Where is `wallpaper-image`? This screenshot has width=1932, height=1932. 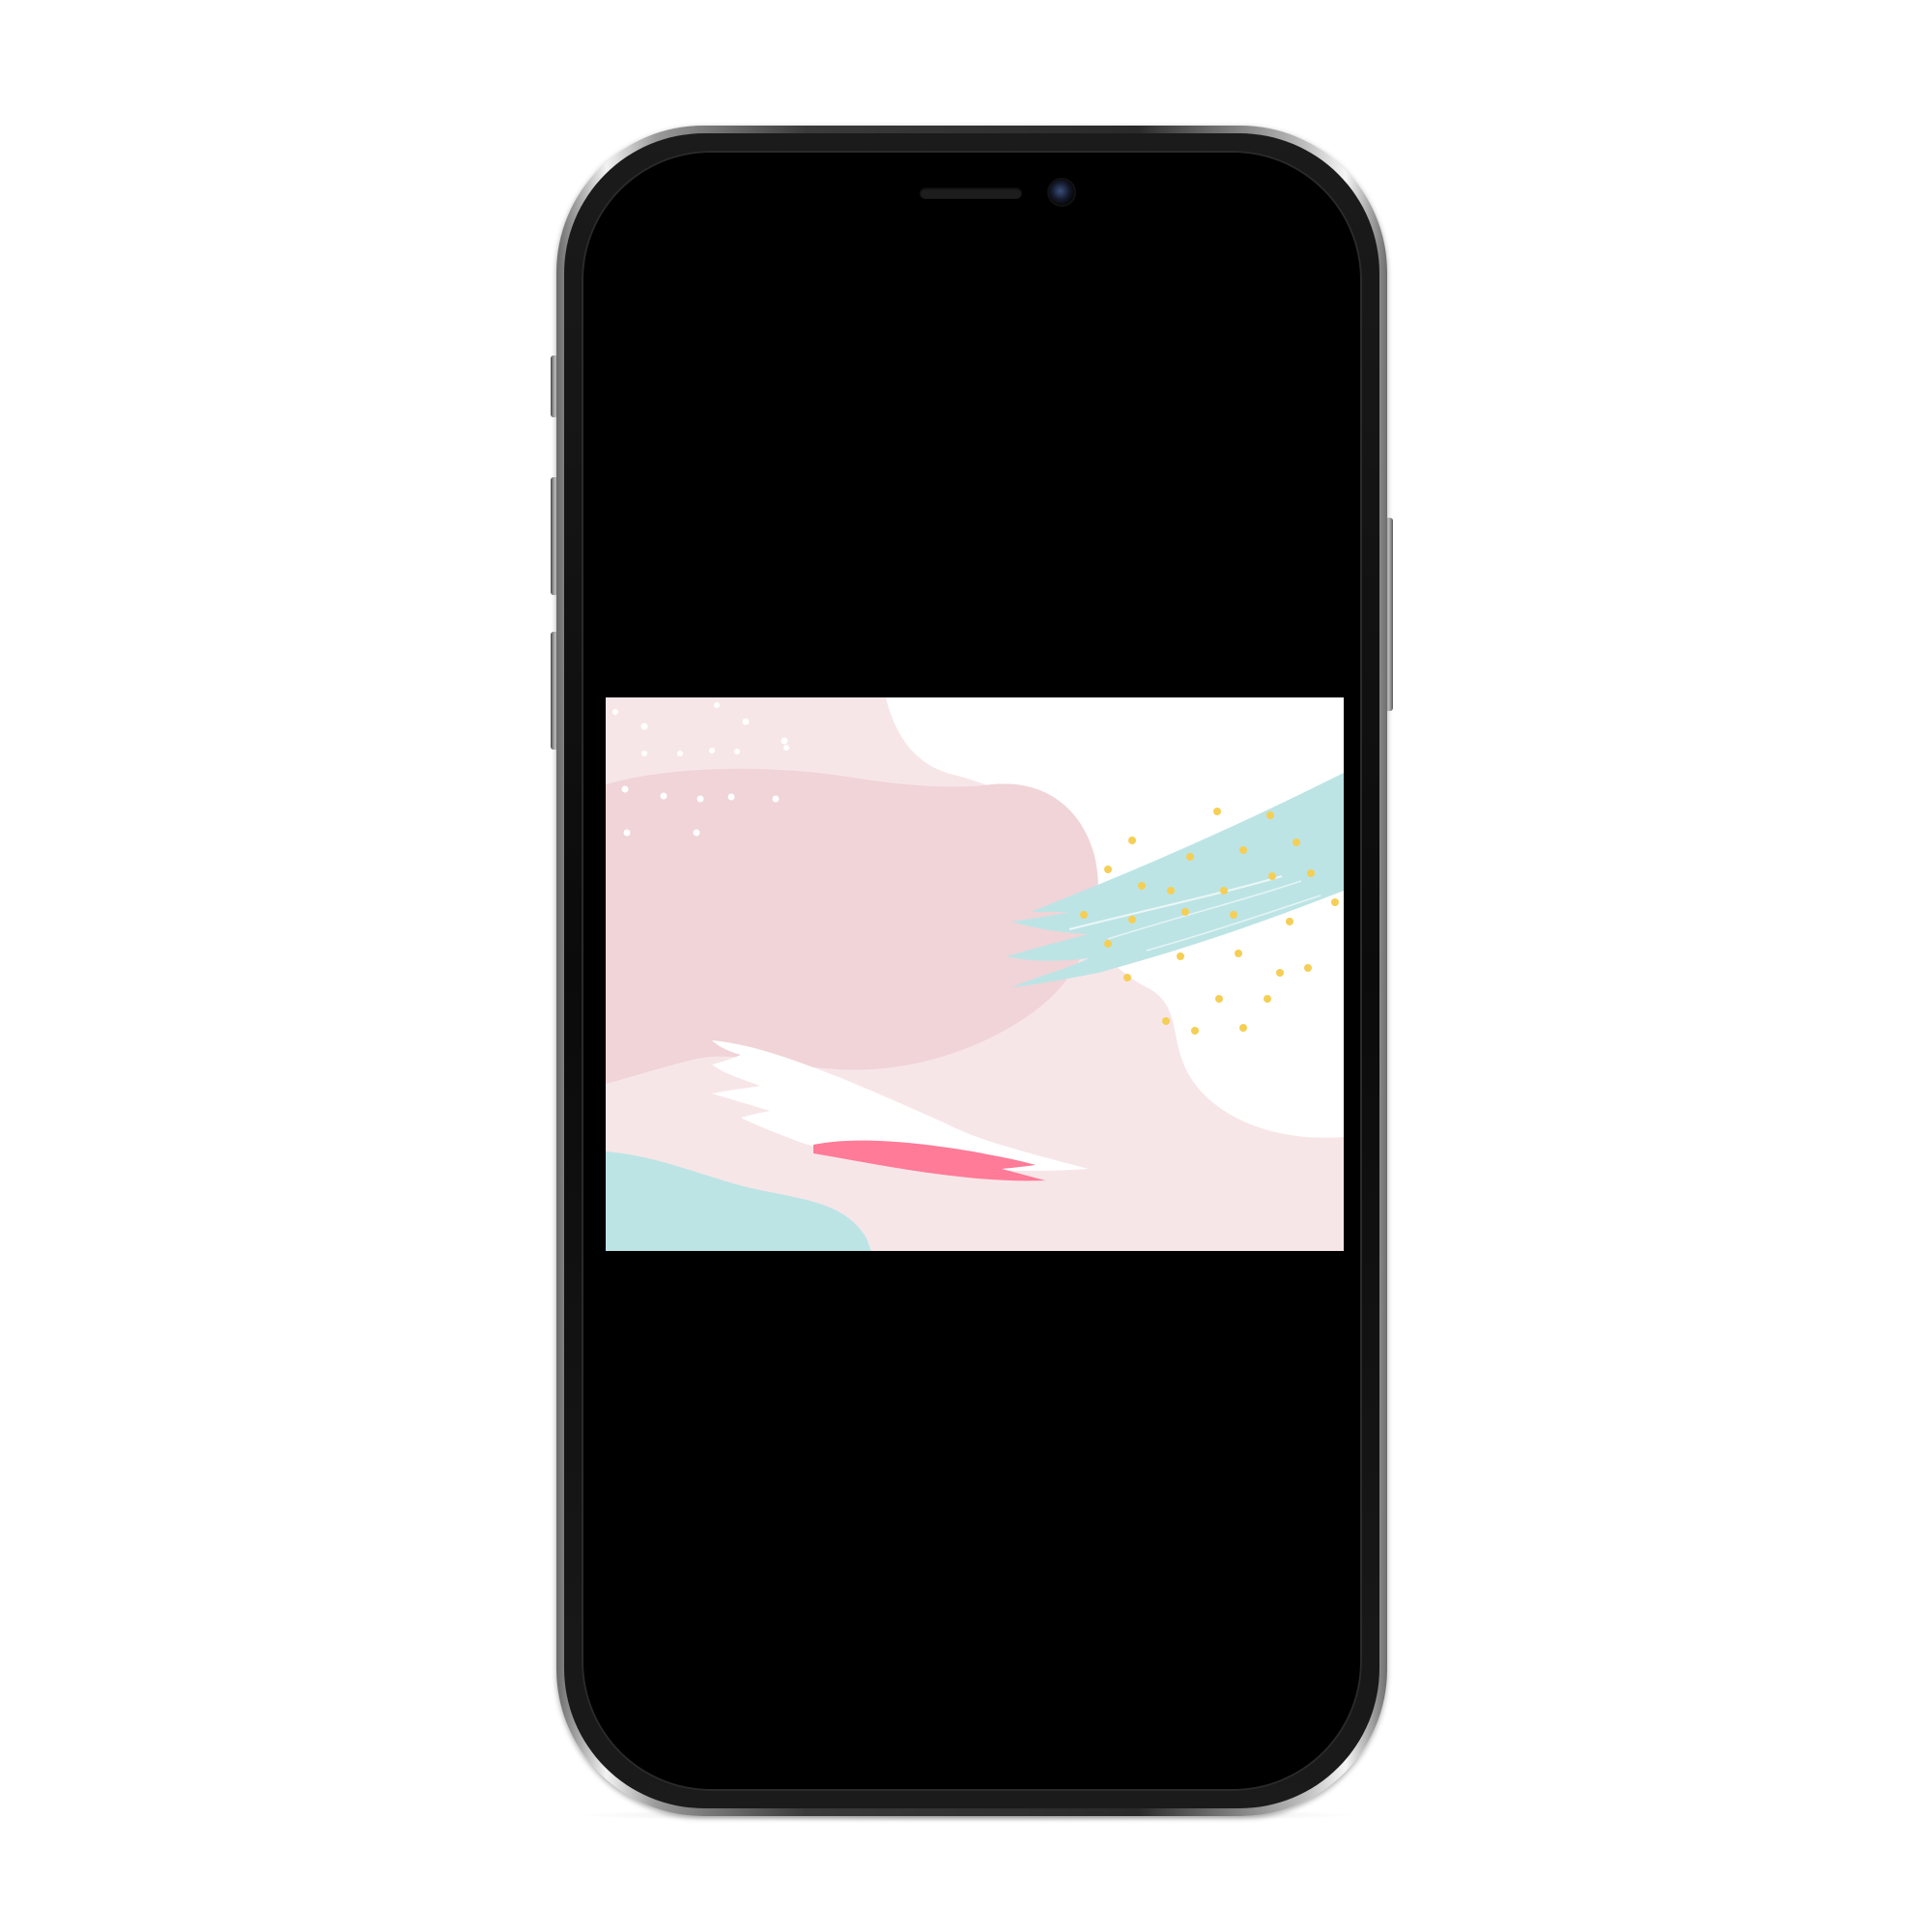
wallpaper-image is located at coordinates (975, 974).